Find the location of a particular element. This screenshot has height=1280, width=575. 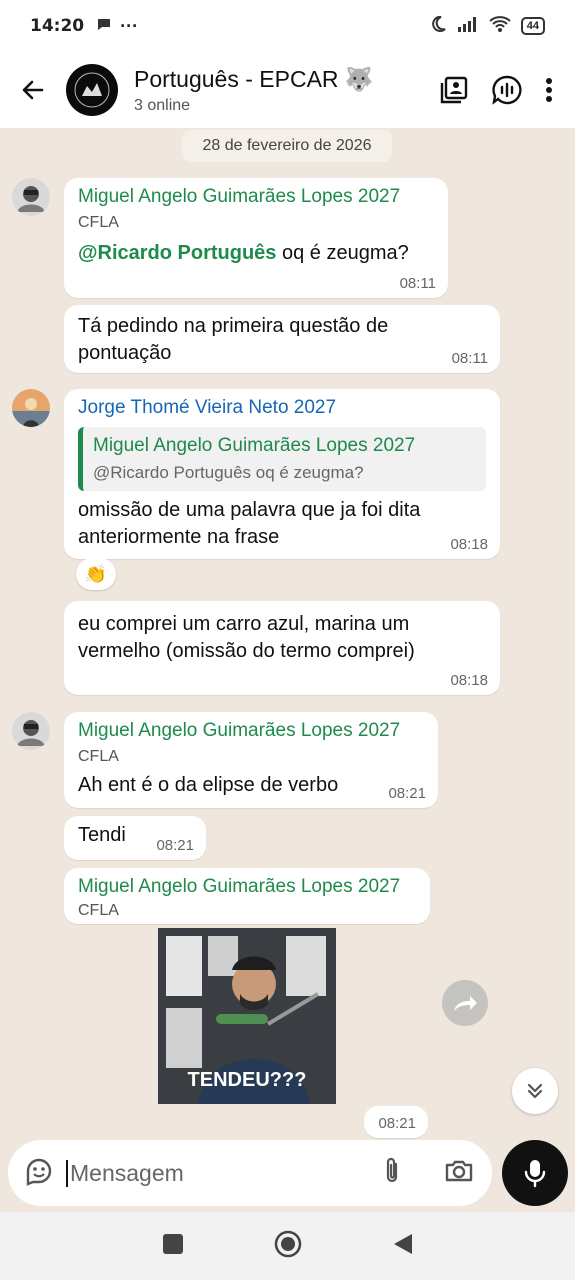

status-bar: 14:20 ··· 44 is located at coordinates (287, 26).